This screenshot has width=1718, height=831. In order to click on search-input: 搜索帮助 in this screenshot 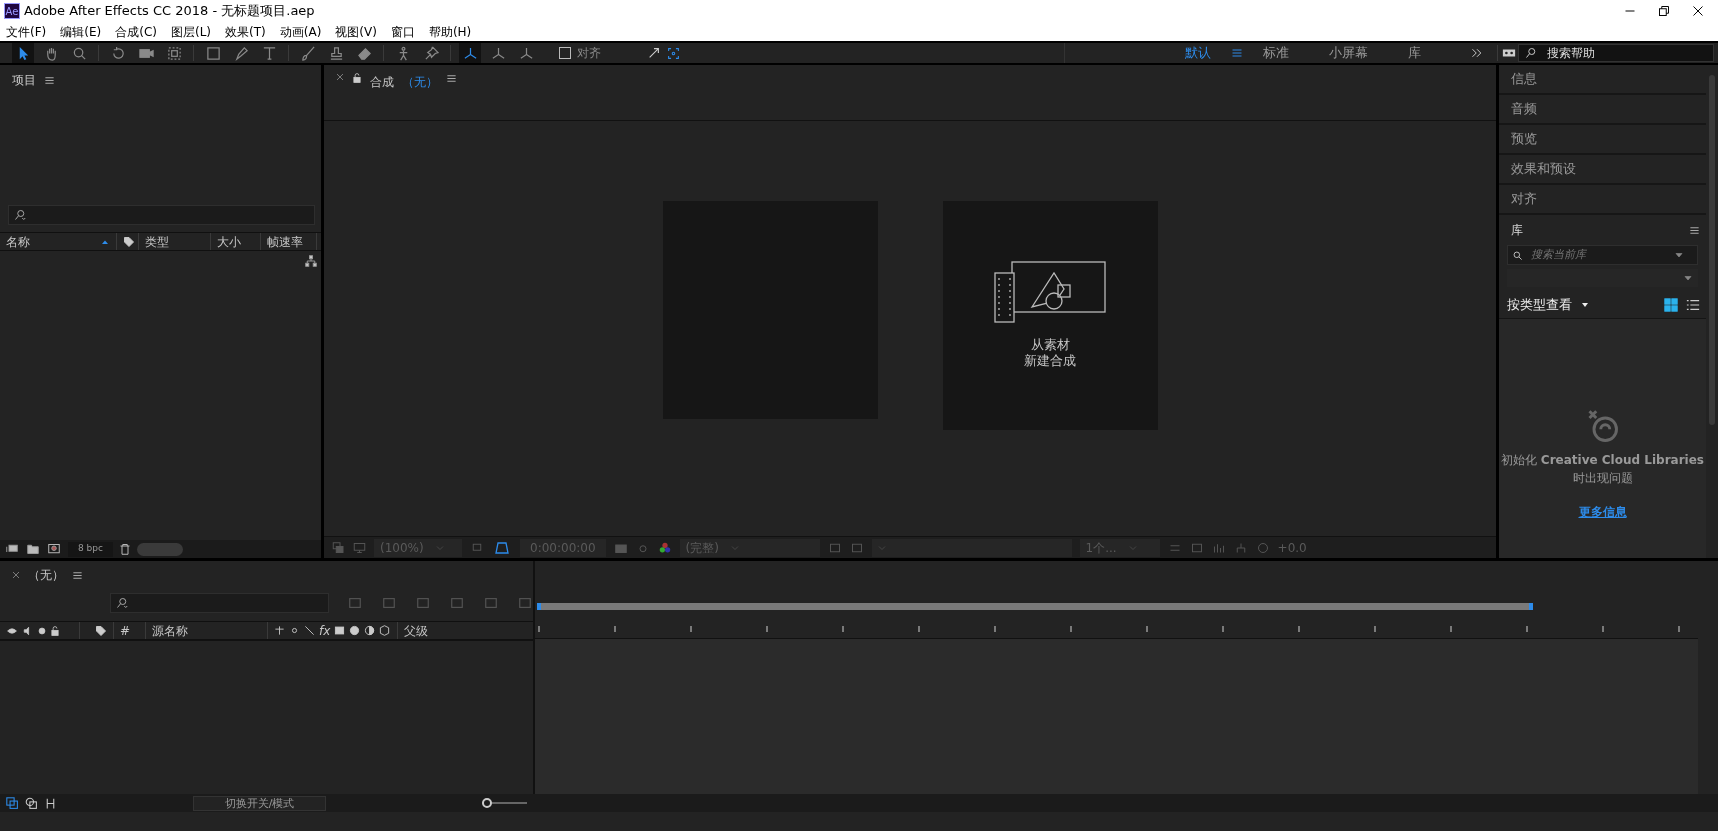, I will do `click(1625, 53)`.